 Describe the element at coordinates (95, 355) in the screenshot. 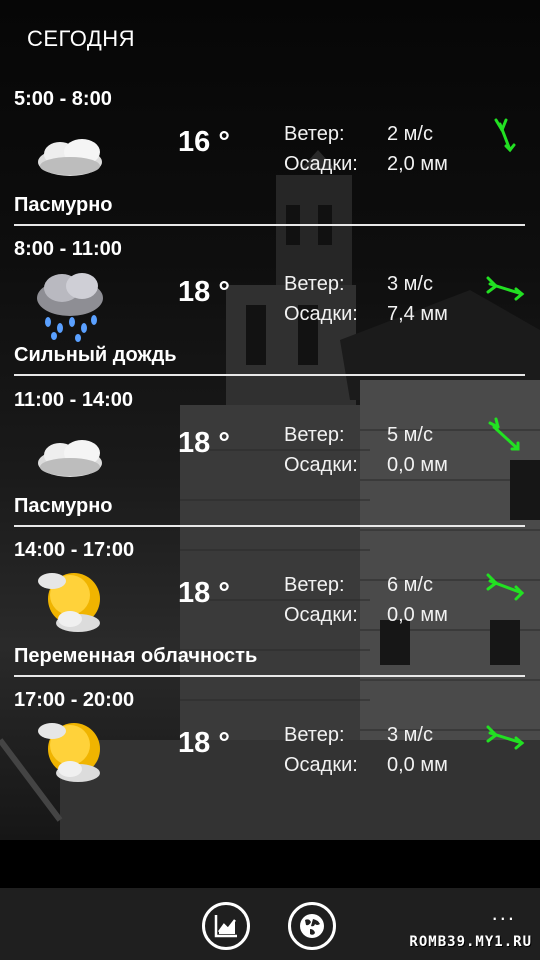

I see `condition-text: Сильный дождь` at that location.